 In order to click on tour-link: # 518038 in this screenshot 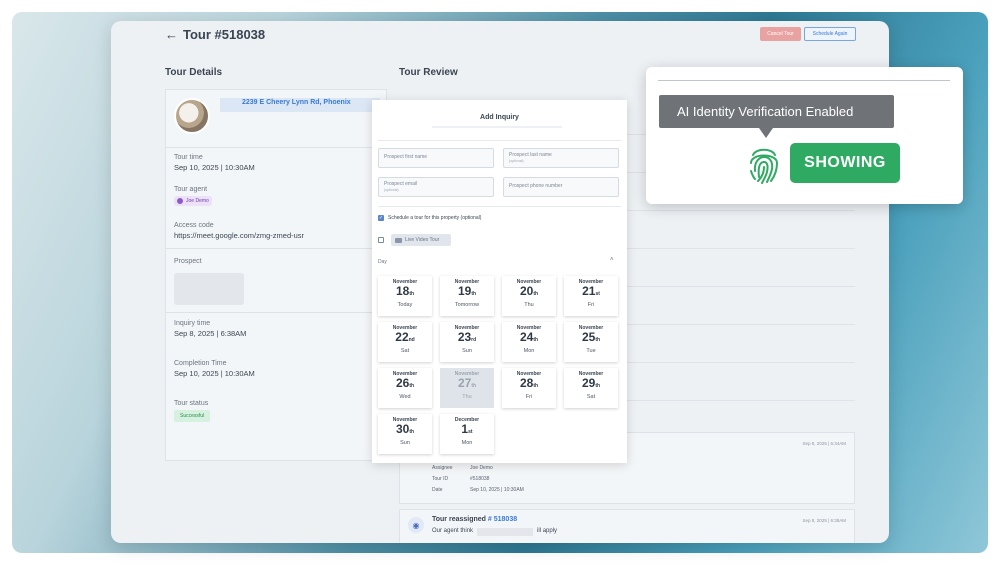, I will do `click(502, 519)`.